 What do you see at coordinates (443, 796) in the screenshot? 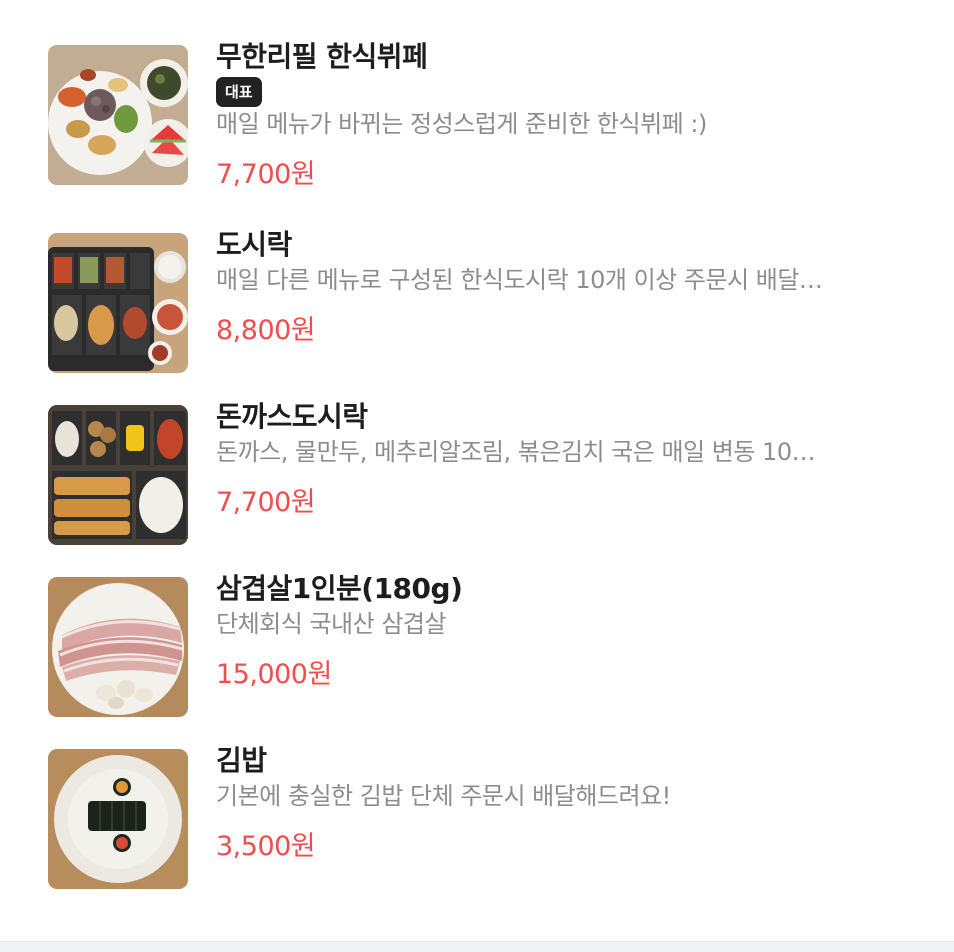
I see `menu-item-description: 기본에 충실한 김밥 단체 주문시 배달해드려요!` at bounding box center [443, 796].